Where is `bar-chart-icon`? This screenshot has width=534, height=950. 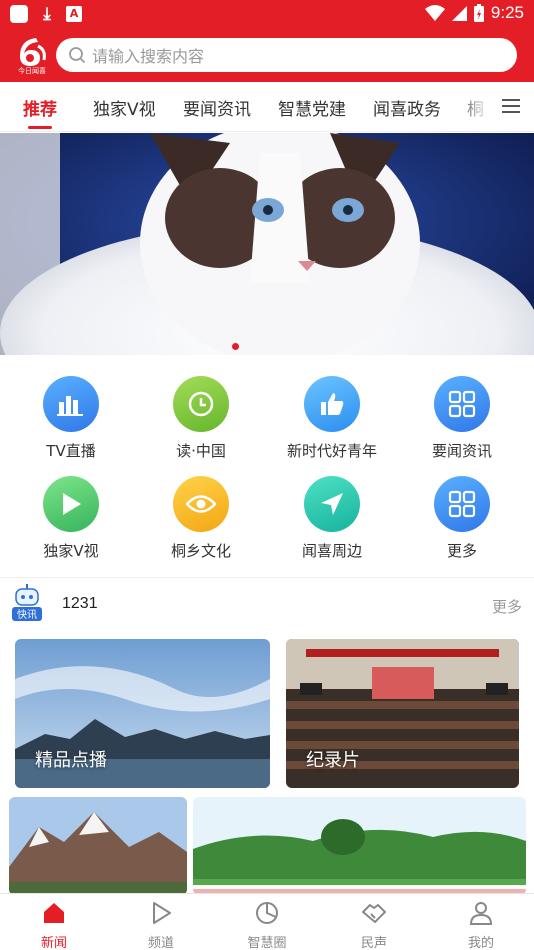
bar-chart-icon is located at coordinates (71, 404).